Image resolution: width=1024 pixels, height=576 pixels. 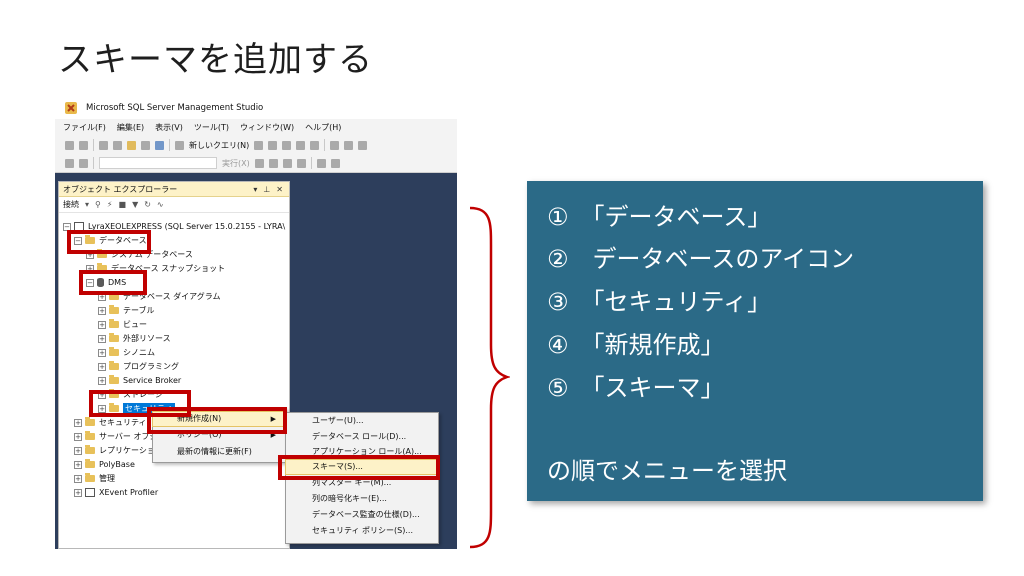 I want to click on menu-edit: 編集(E), so click(x=130, y=128).